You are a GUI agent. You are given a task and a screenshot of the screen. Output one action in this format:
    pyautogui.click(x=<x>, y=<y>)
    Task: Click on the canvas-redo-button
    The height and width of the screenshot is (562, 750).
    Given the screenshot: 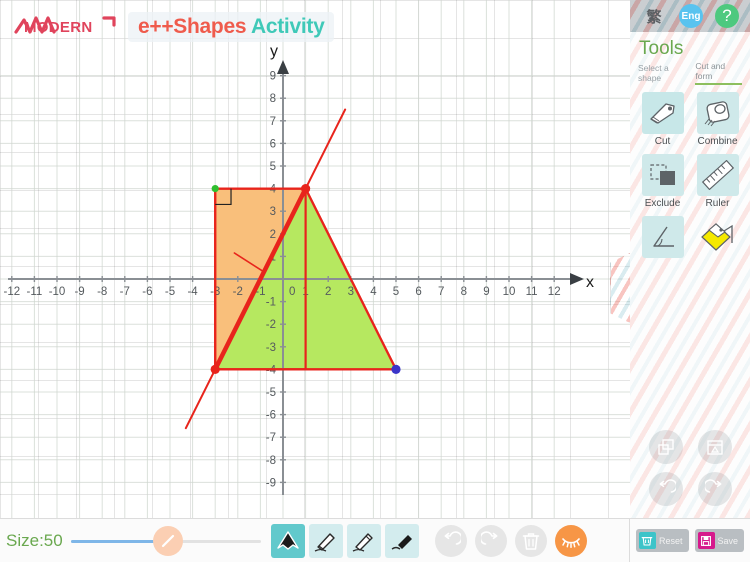 What is the action you would take?
    pyautogui.click(x=490, y=540)
    